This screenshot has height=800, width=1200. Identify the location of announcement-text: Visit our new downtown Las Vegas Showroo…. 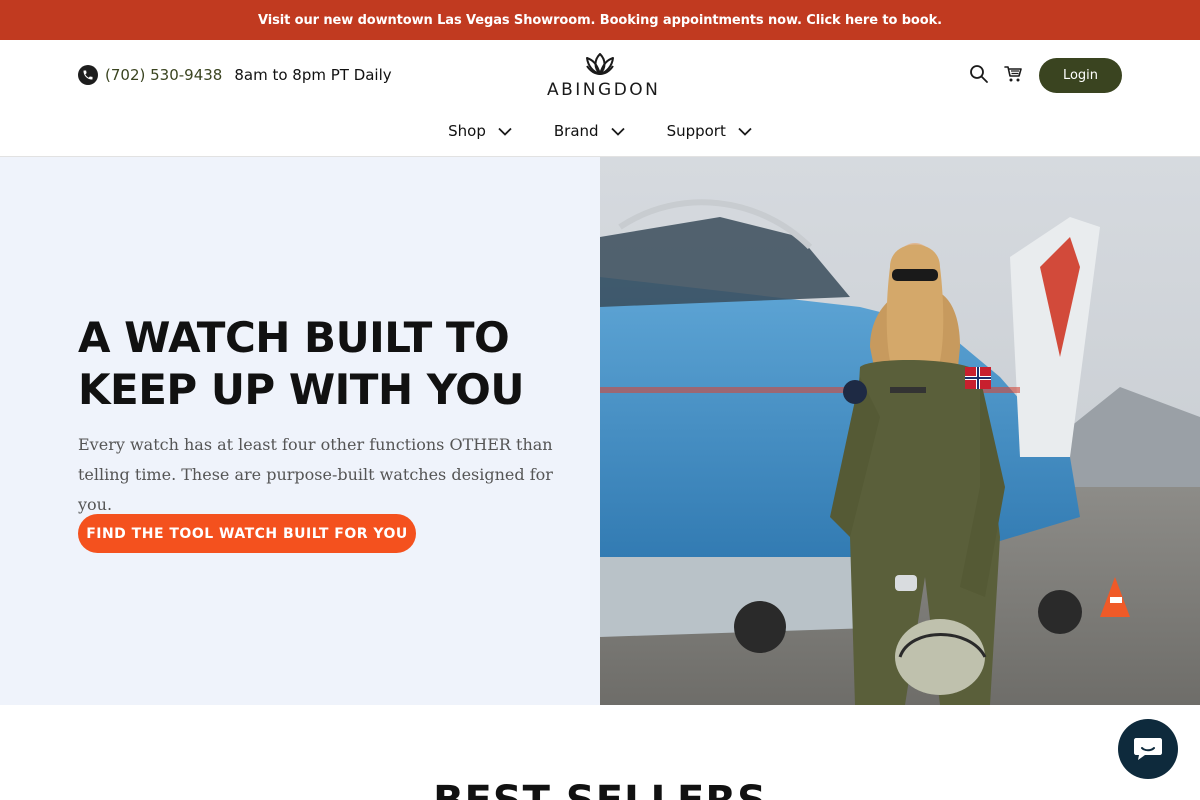
(600, 20).